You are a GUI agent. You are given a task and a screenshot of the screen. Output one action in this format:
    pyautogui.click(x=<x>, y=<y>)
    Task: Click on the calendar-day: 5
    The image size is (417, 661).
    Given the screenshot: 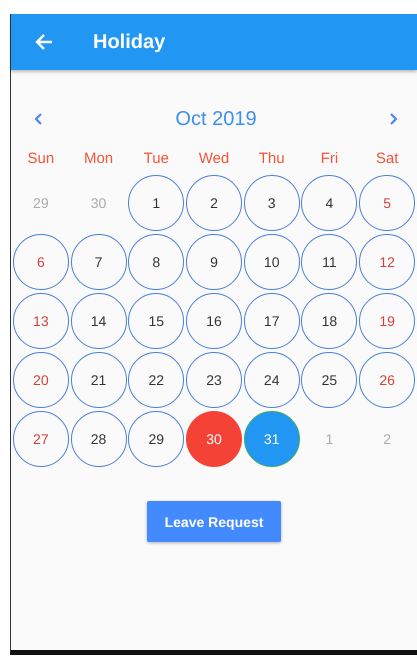 What is the action you would take?
    pyautogui.click(x=387, y=202)
    